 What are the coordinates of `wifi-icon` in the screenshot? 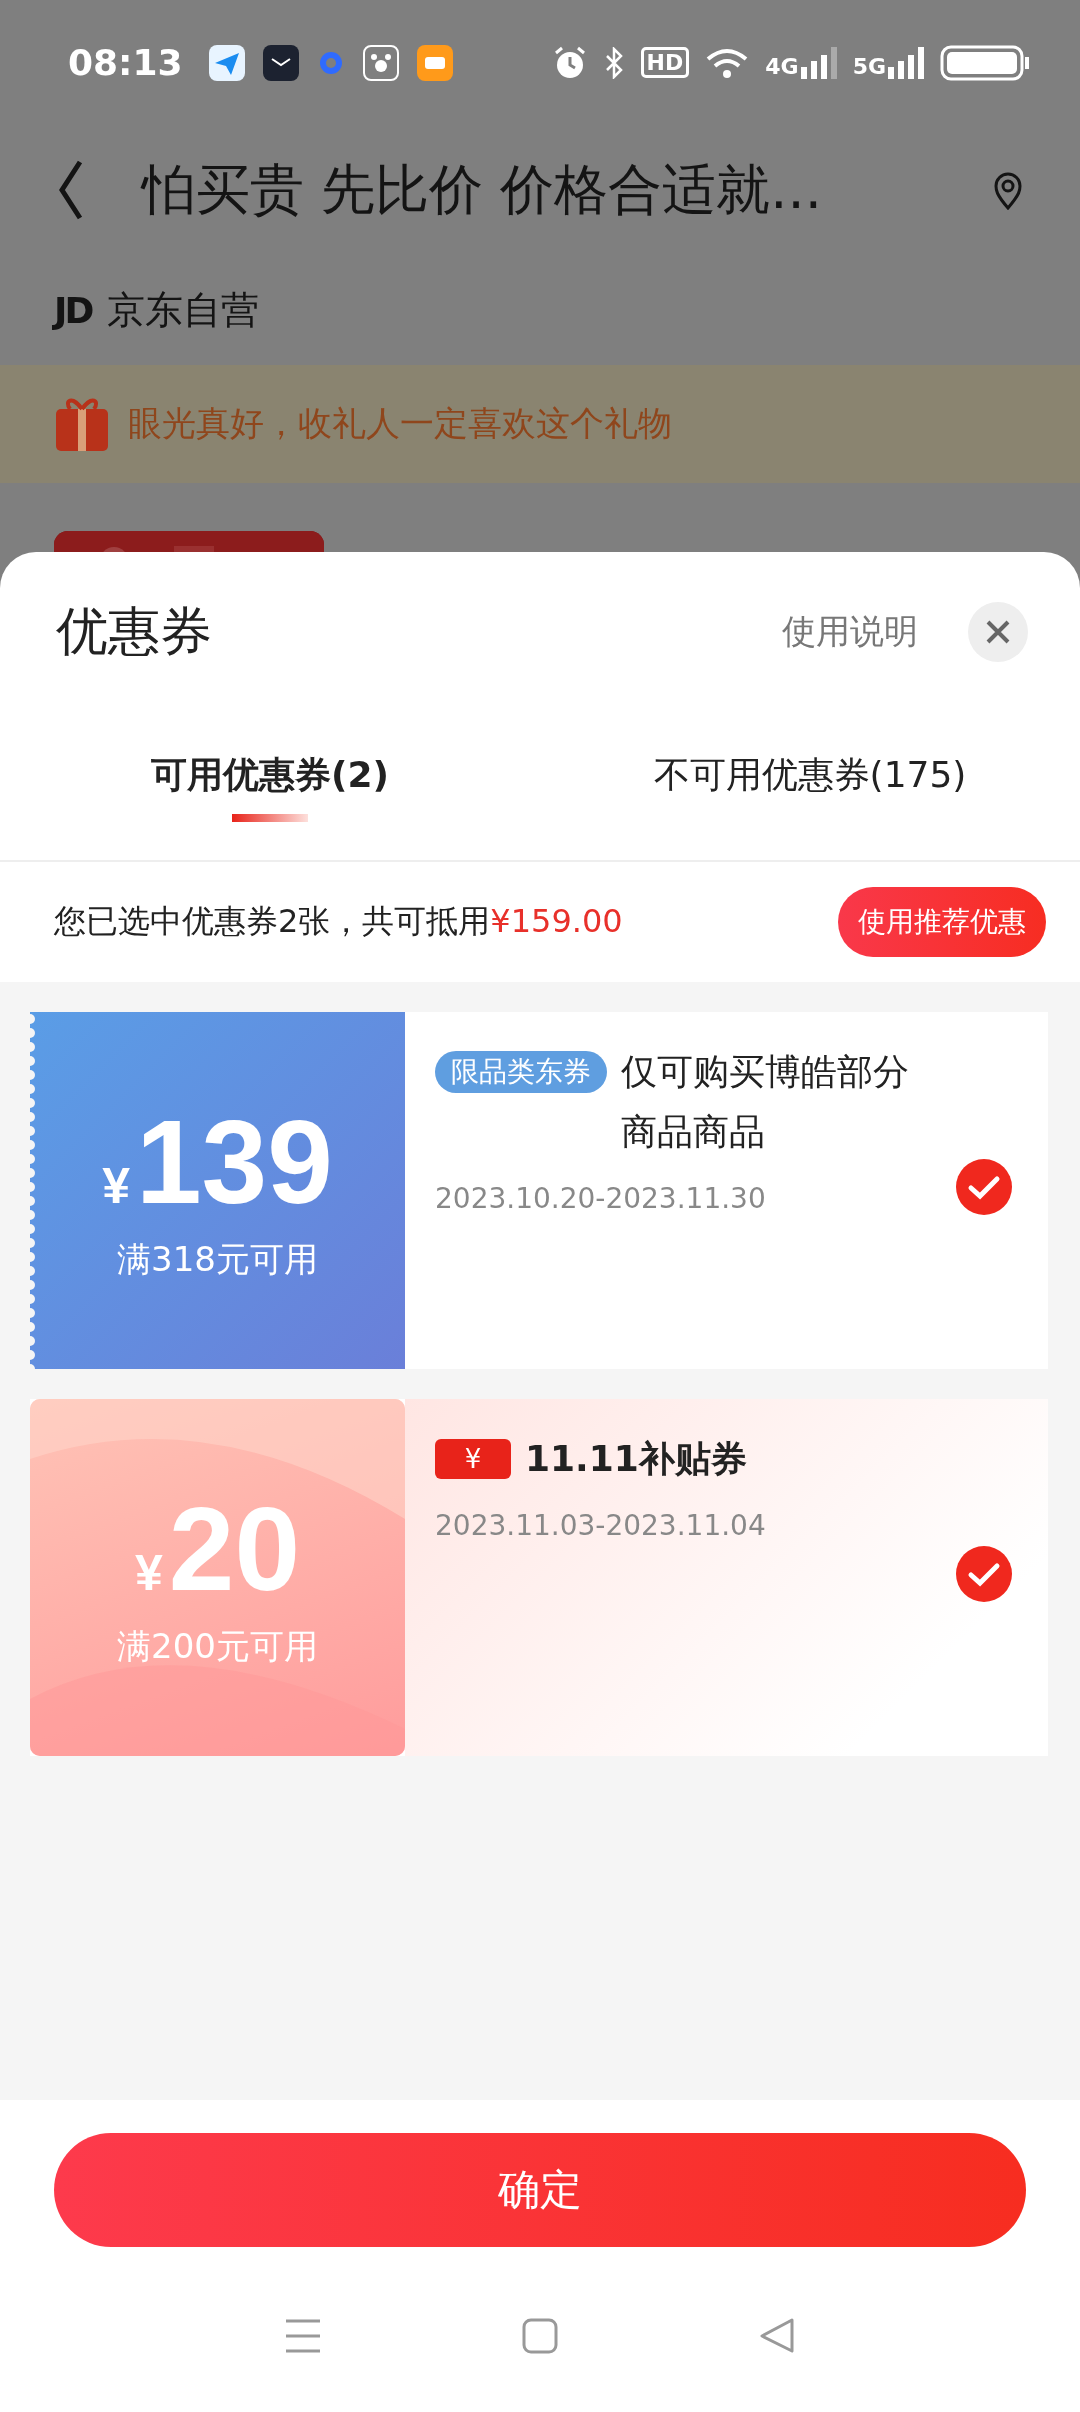 It's located at (727, 62).